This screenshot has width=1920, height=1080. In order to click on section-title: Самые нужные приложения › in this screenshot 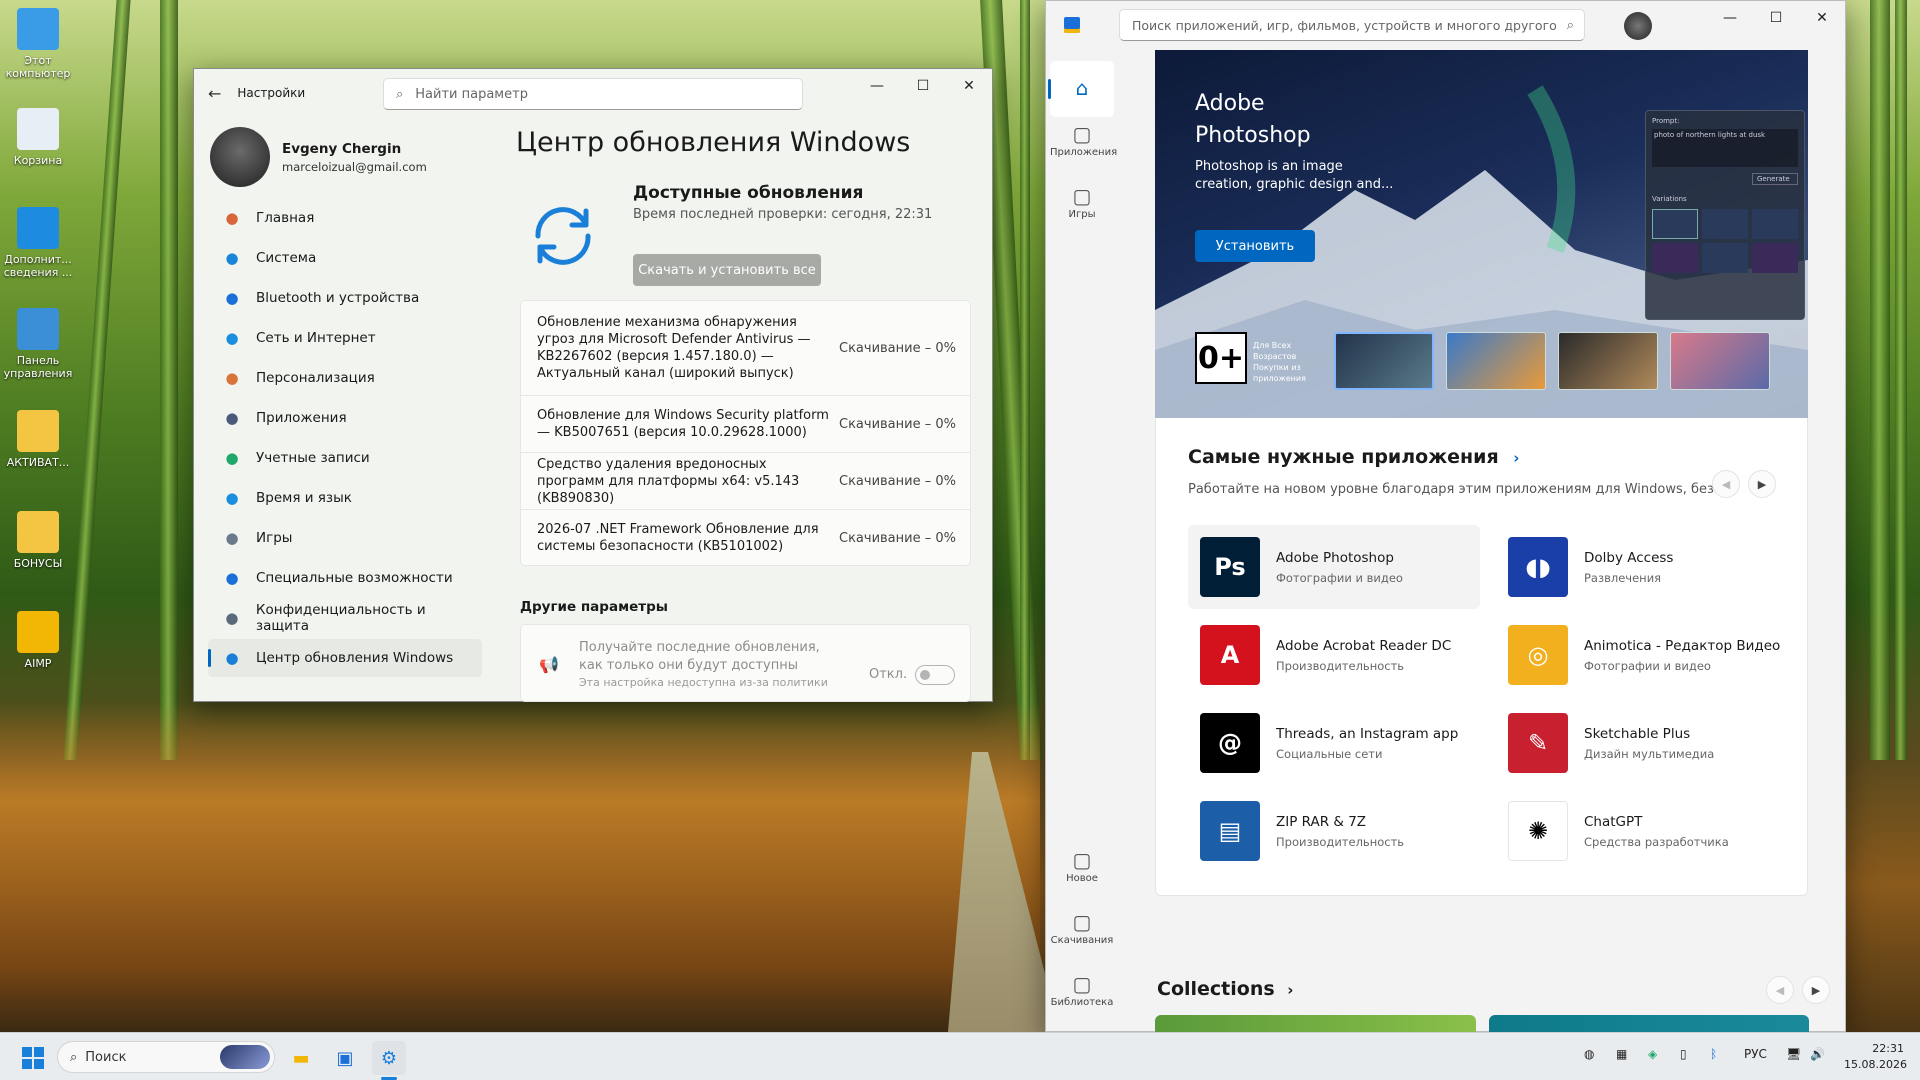, I will do `click(1353, 457)`.